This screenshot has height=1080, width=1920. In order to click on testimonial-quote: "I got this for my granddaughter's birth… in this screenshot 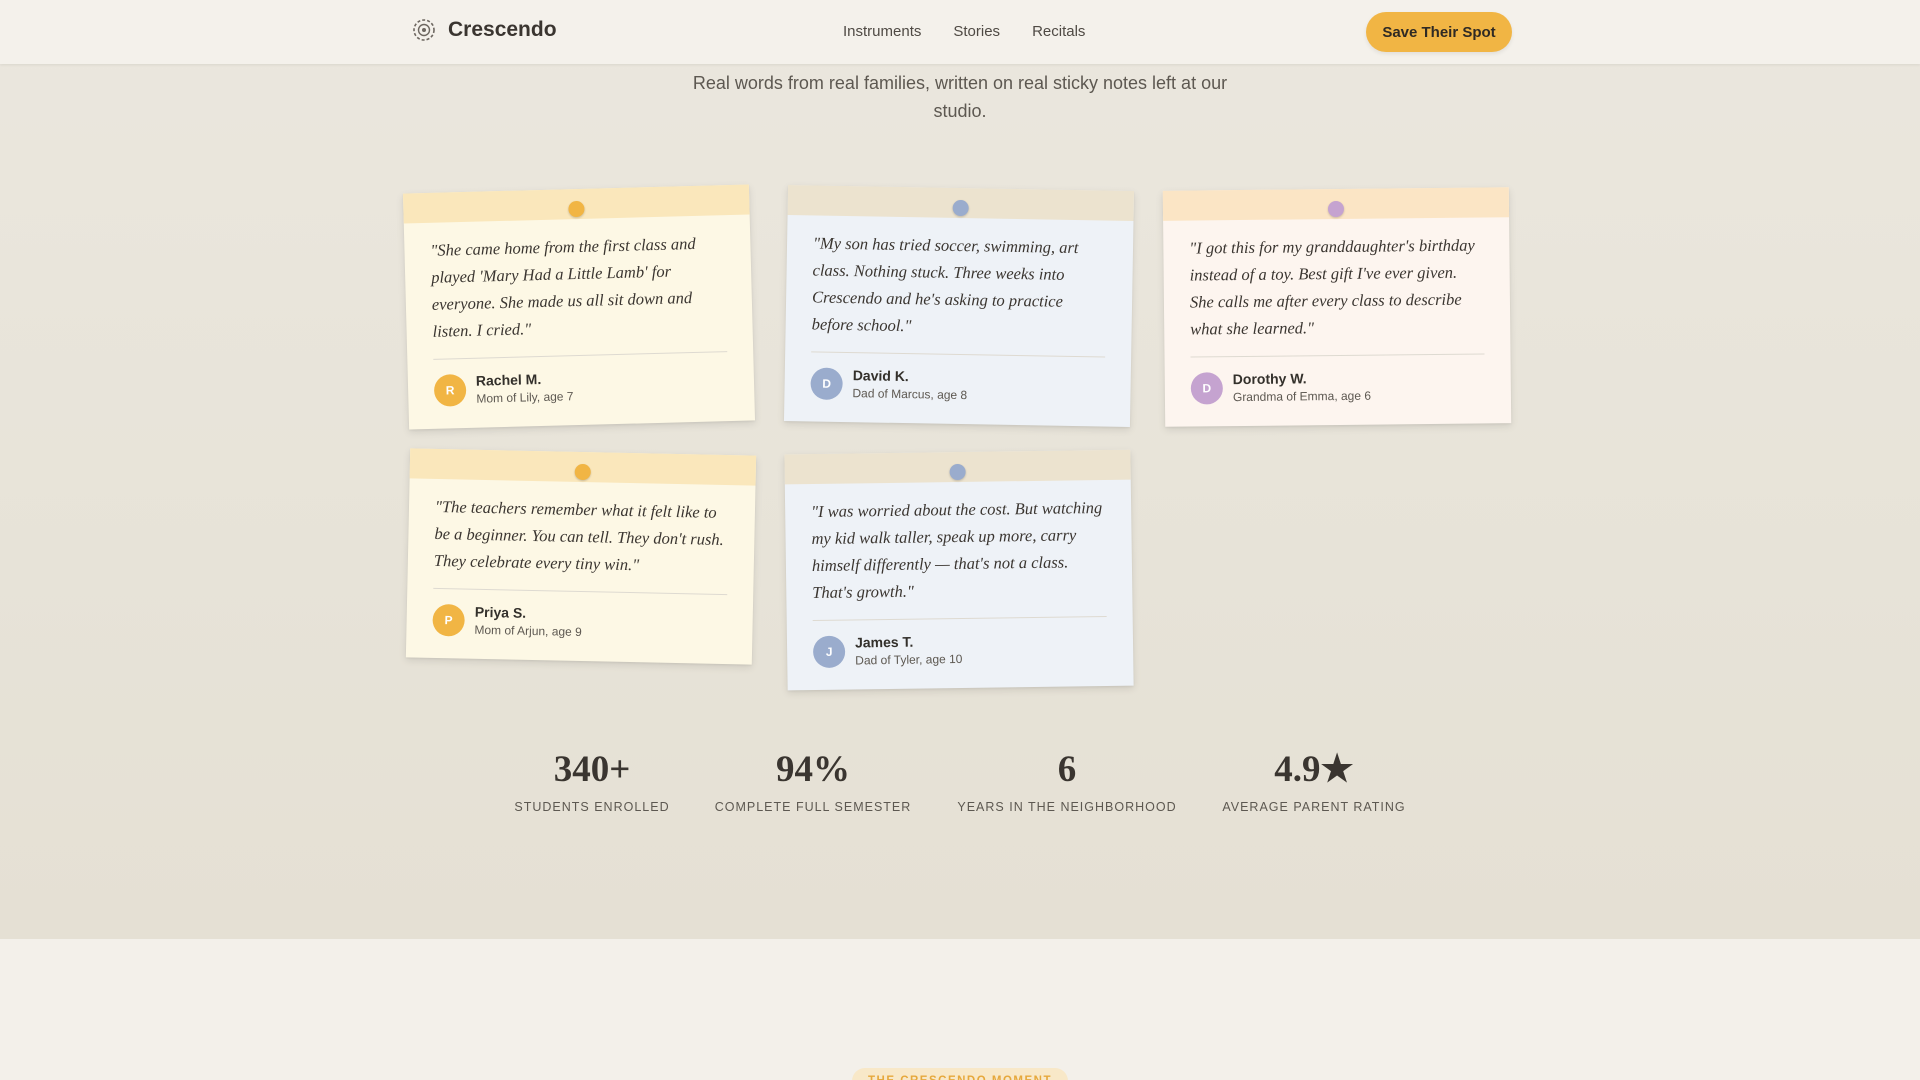, I will do `click(1332, 287)`.